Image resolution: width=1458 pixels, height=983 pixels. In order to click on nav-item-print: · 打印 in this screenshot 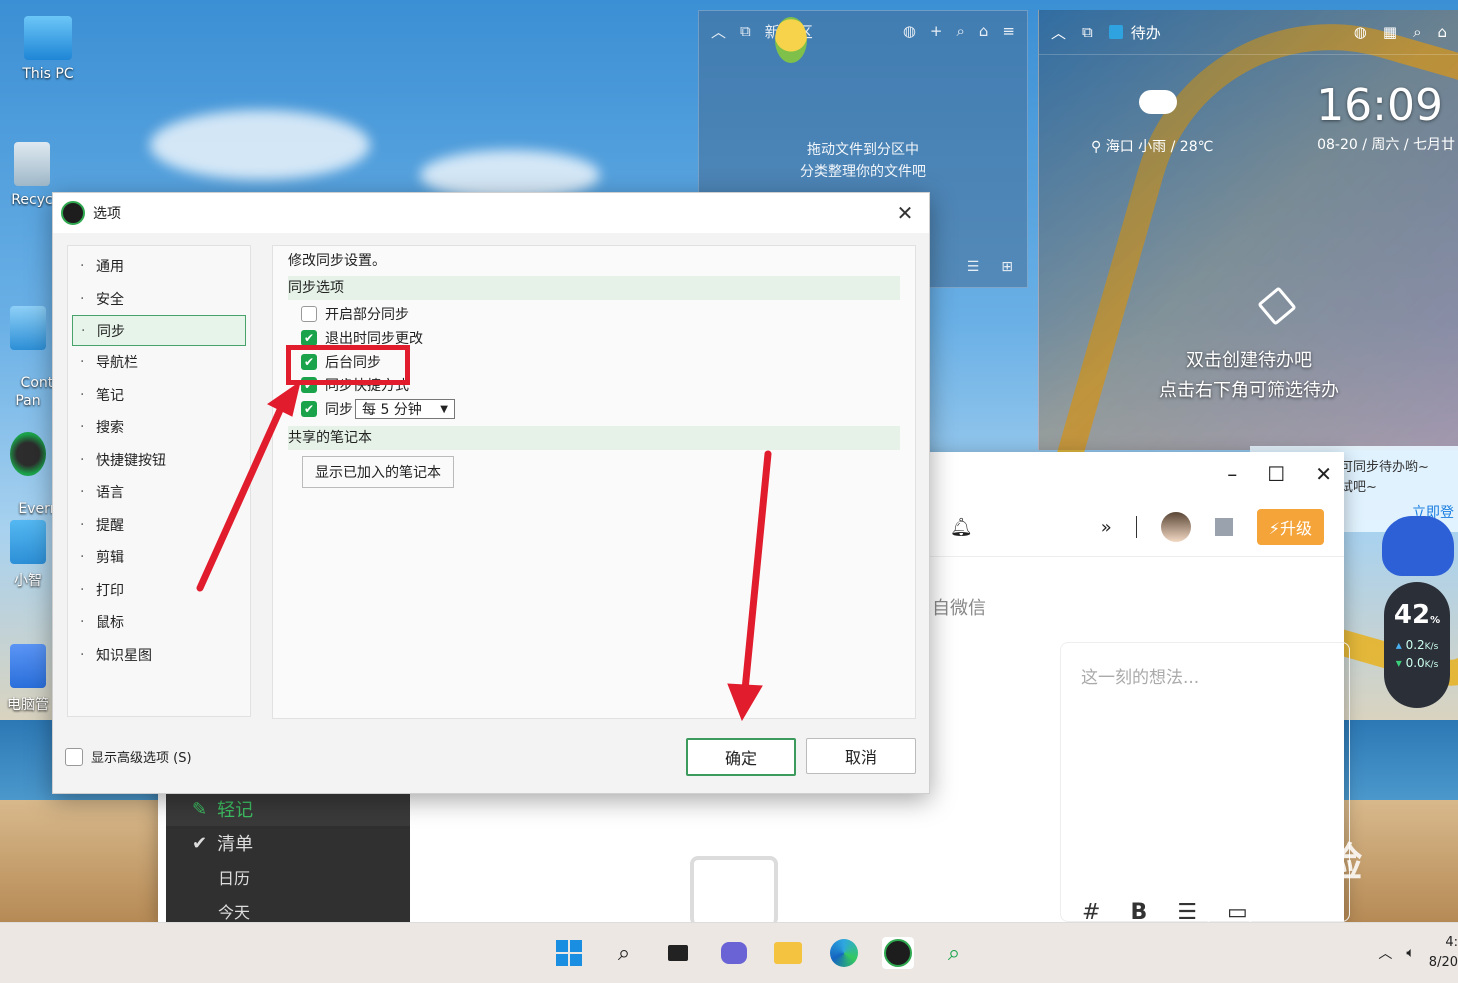, I will do `click(159, 590)`.